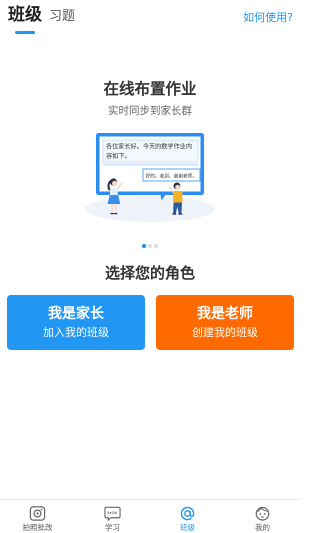 This screenshot has height=533, width=320. I want to click on bottom-nav: 拍照批改 学习 班级 我的, so click(150, 516).